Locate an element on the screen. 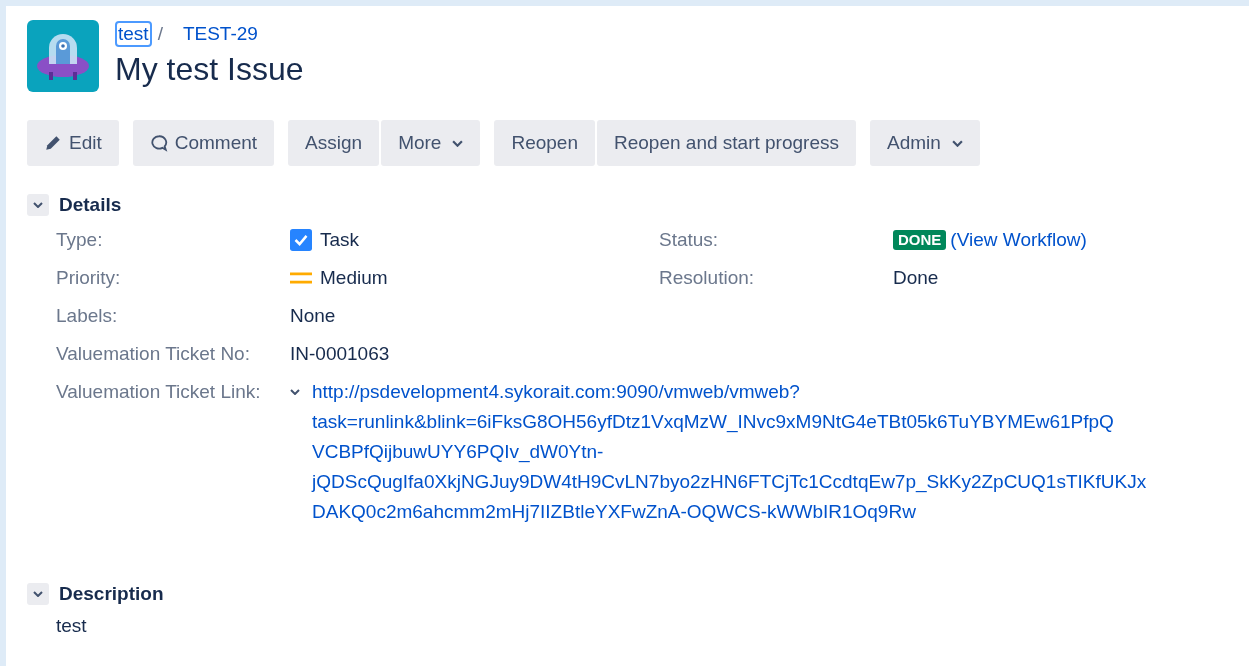  pencil-icon is located at coordinates (53, 143).